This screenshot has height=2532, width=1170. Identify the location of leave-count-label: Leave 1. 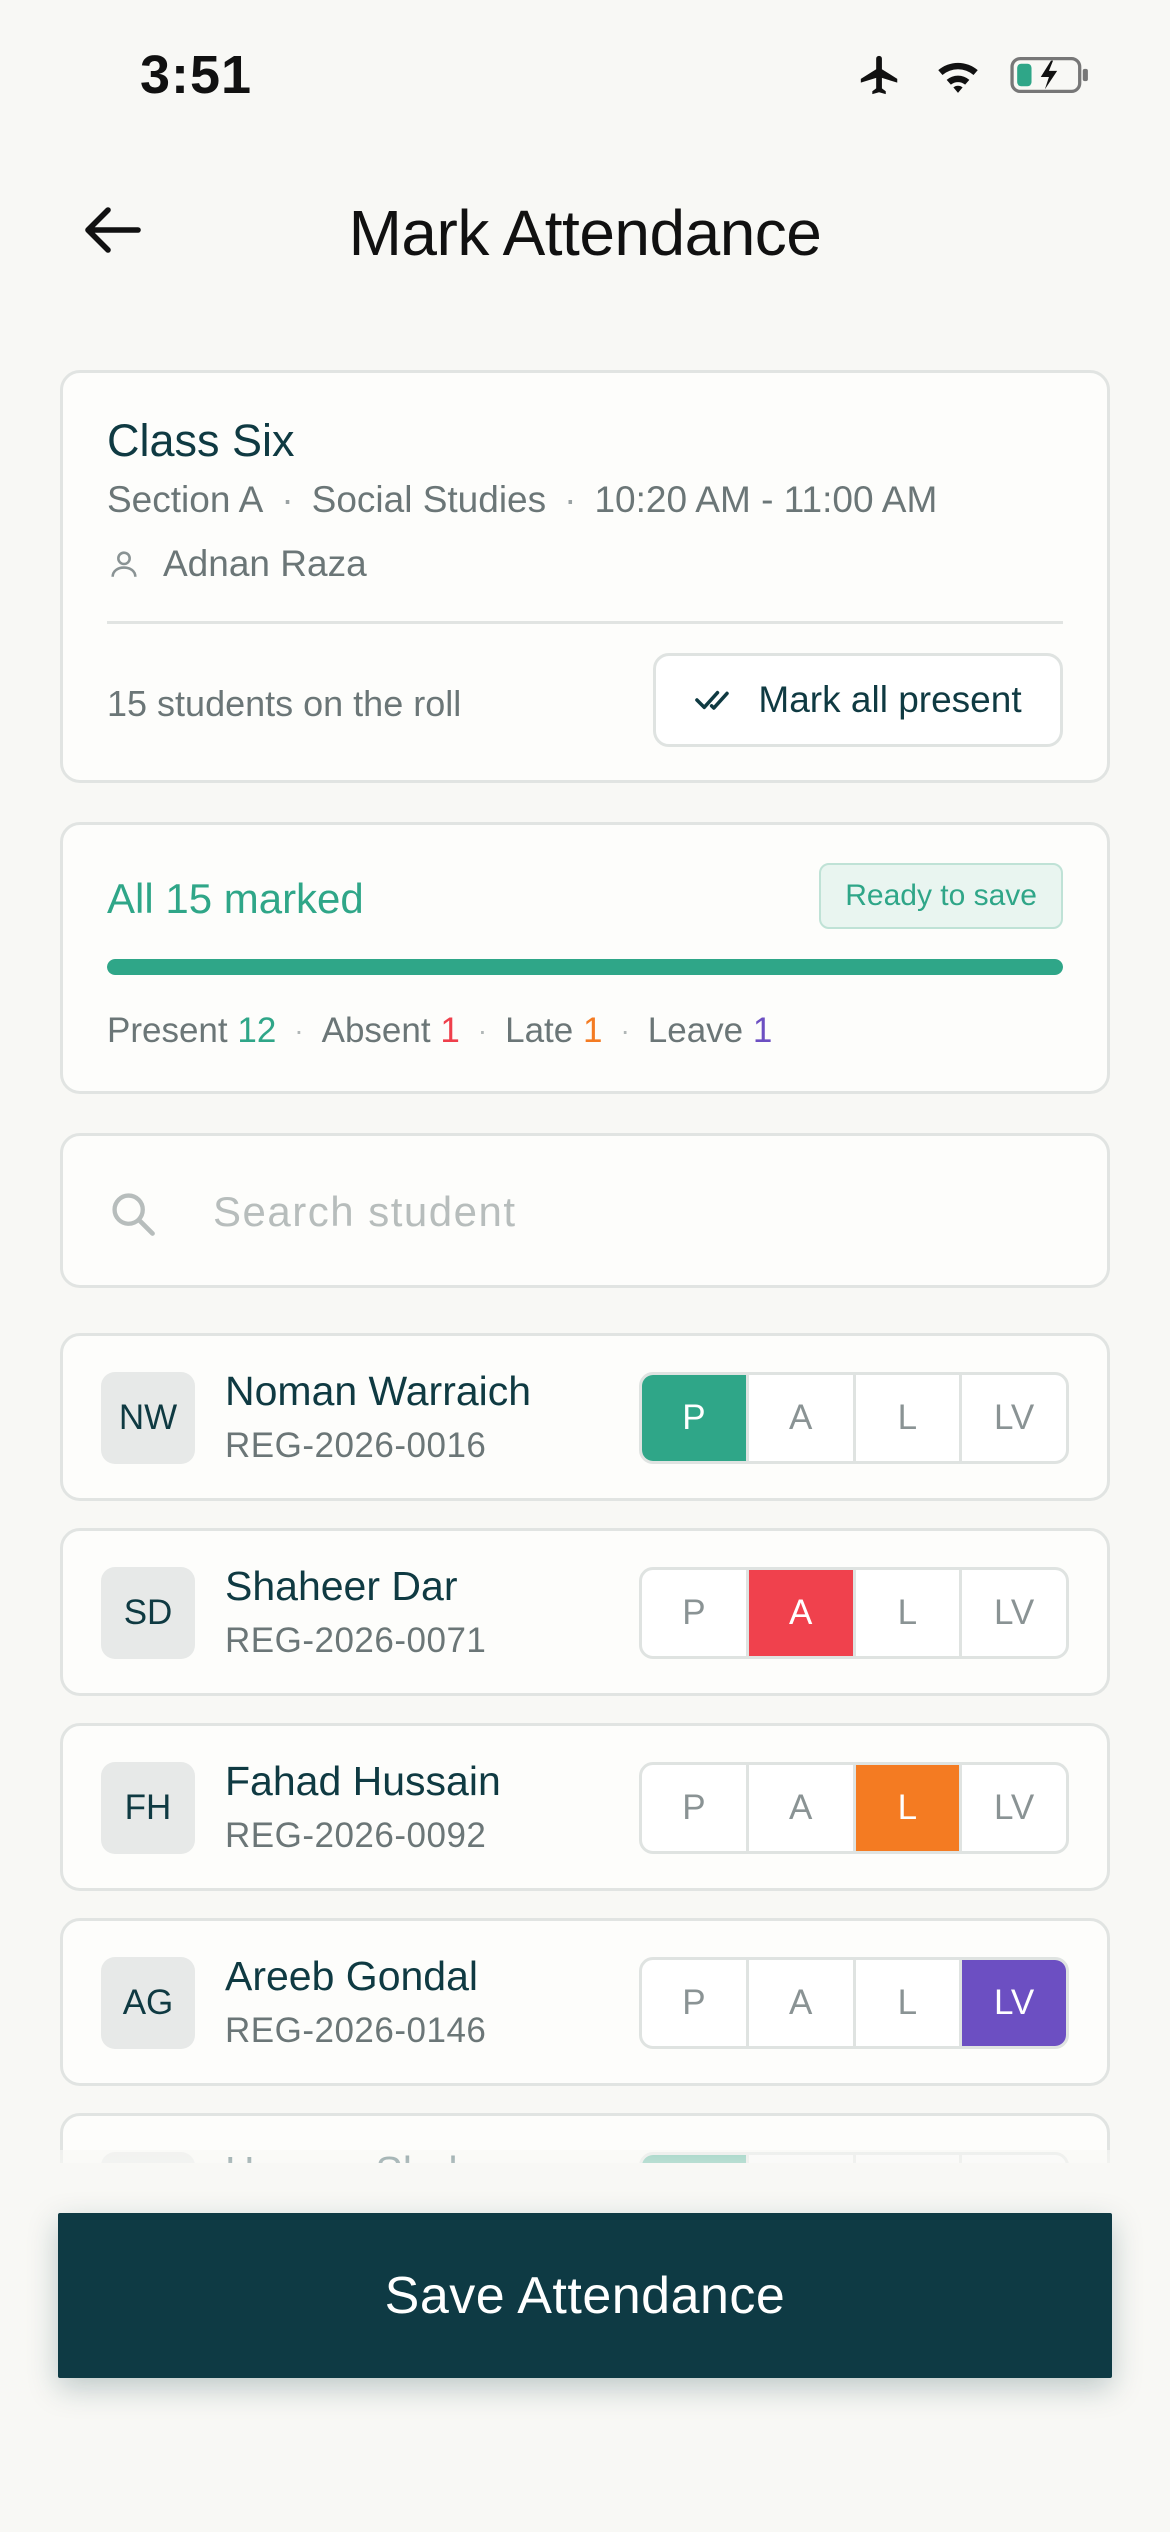
(710, 1030).